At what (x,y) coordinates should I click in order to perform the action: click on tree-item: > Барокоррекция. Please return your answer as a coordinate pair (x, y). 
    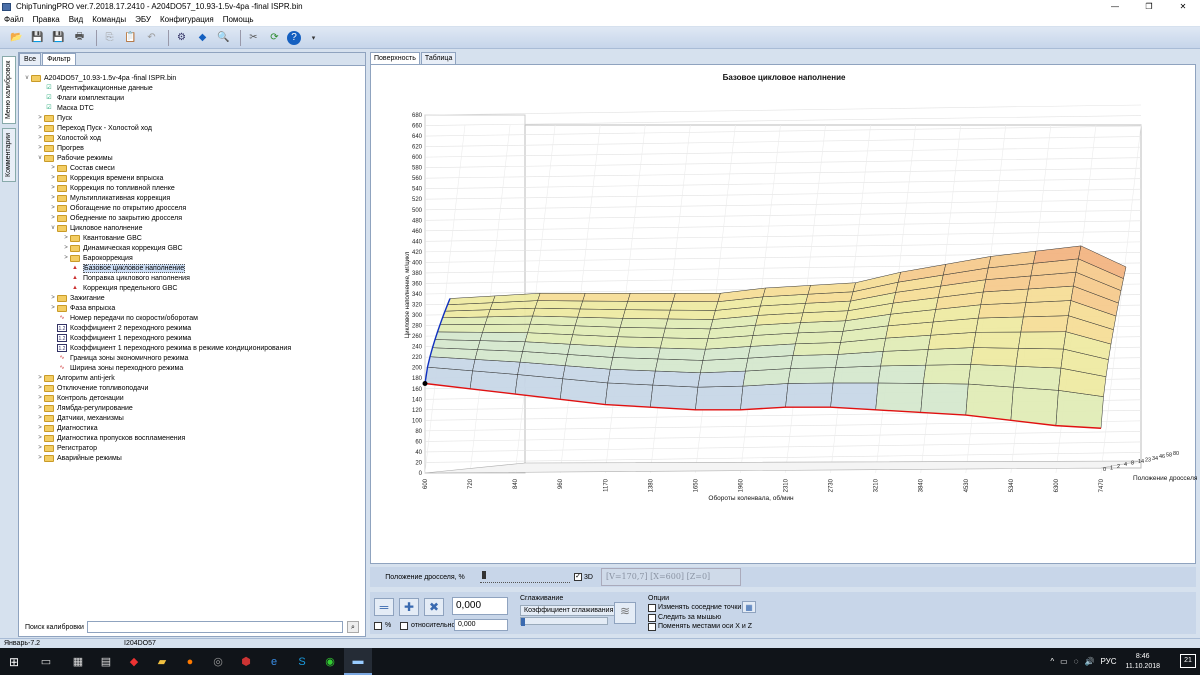
    Looking at the image, I should click on (97, 258).